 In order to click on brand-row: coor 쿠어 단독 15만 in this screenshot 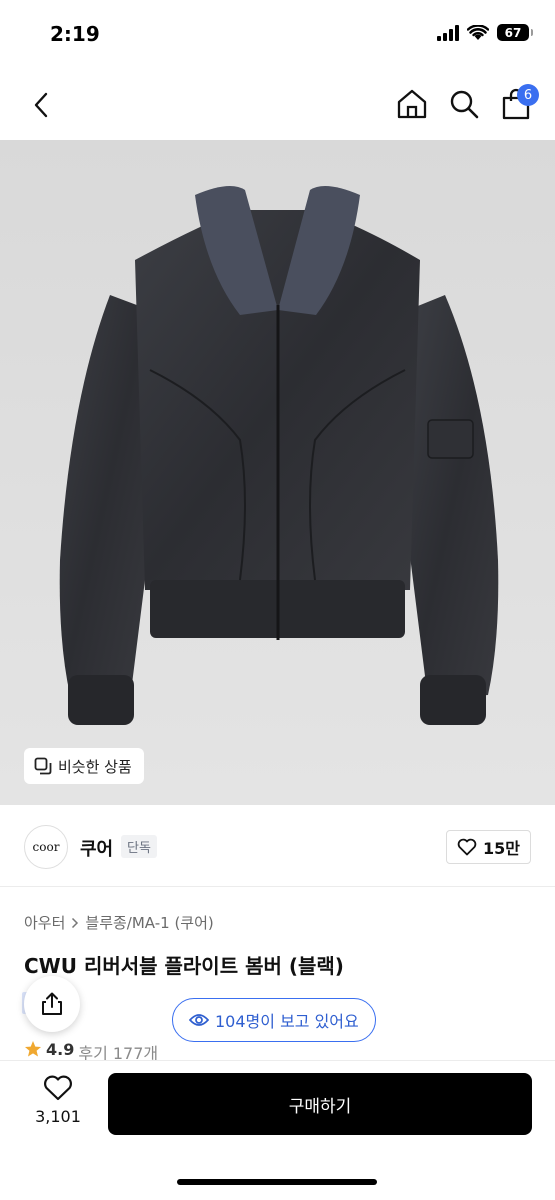, I will do `click(277, 846)`.